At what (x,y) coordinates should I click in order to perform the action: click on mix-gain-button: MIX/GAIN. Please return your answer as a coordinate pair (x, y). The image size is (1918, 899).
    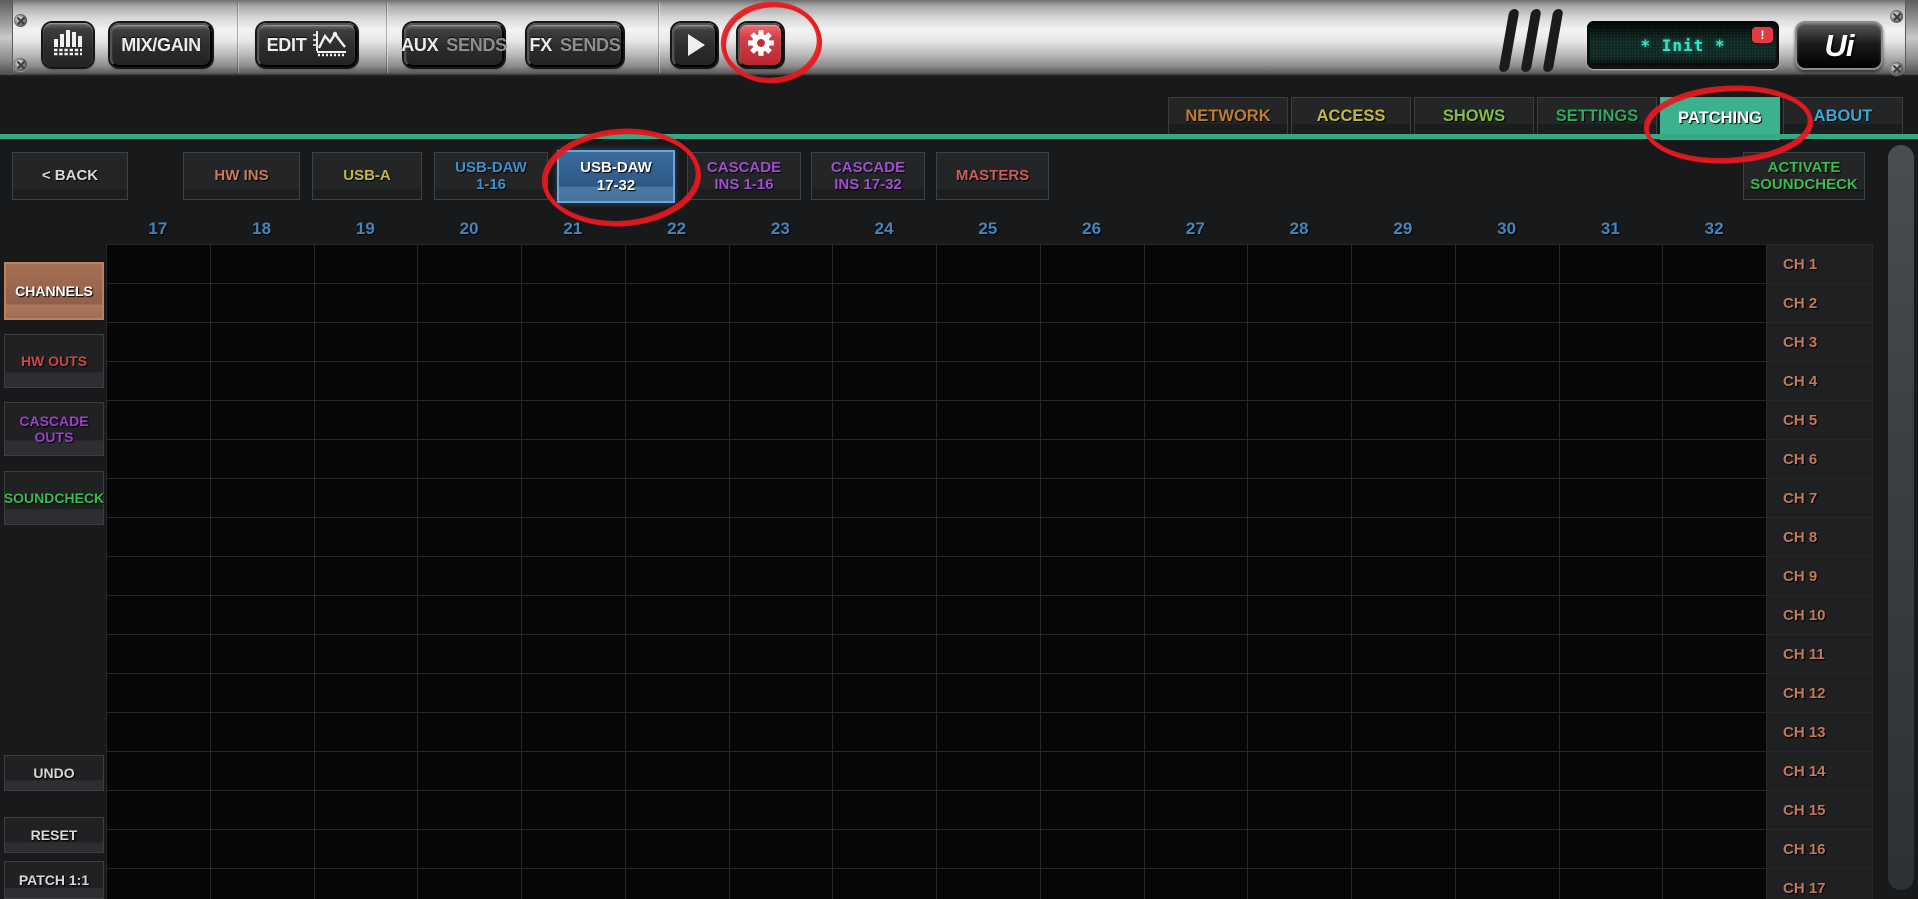
    Looking at the image, I should click on (161, 45).